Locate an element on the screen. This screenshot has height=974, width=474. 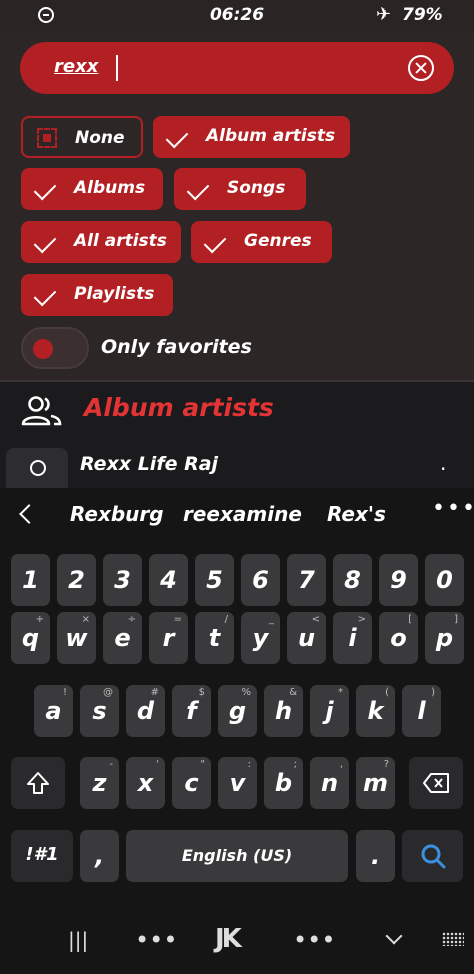
keyboard-option-dots-left: ••• is located at coordinates (156, 940).